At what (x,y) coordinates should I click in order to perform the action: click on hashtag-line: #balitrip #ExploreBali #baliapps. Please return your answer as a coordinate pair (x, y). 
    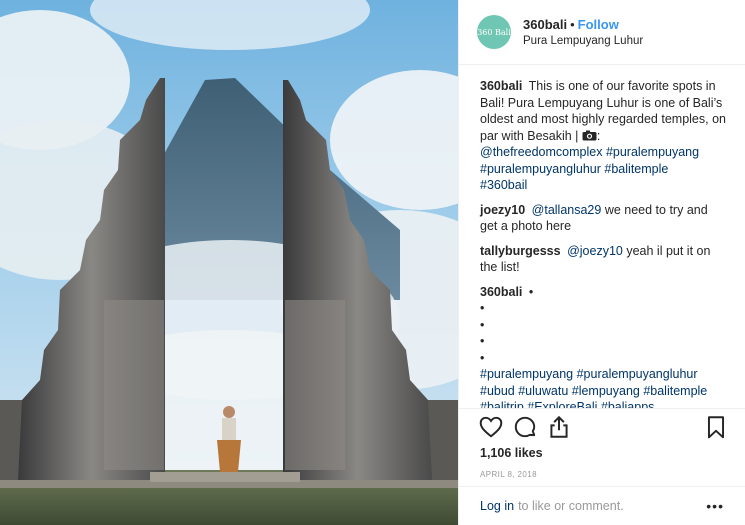
    Looking at the image, I should click on (603, 403).